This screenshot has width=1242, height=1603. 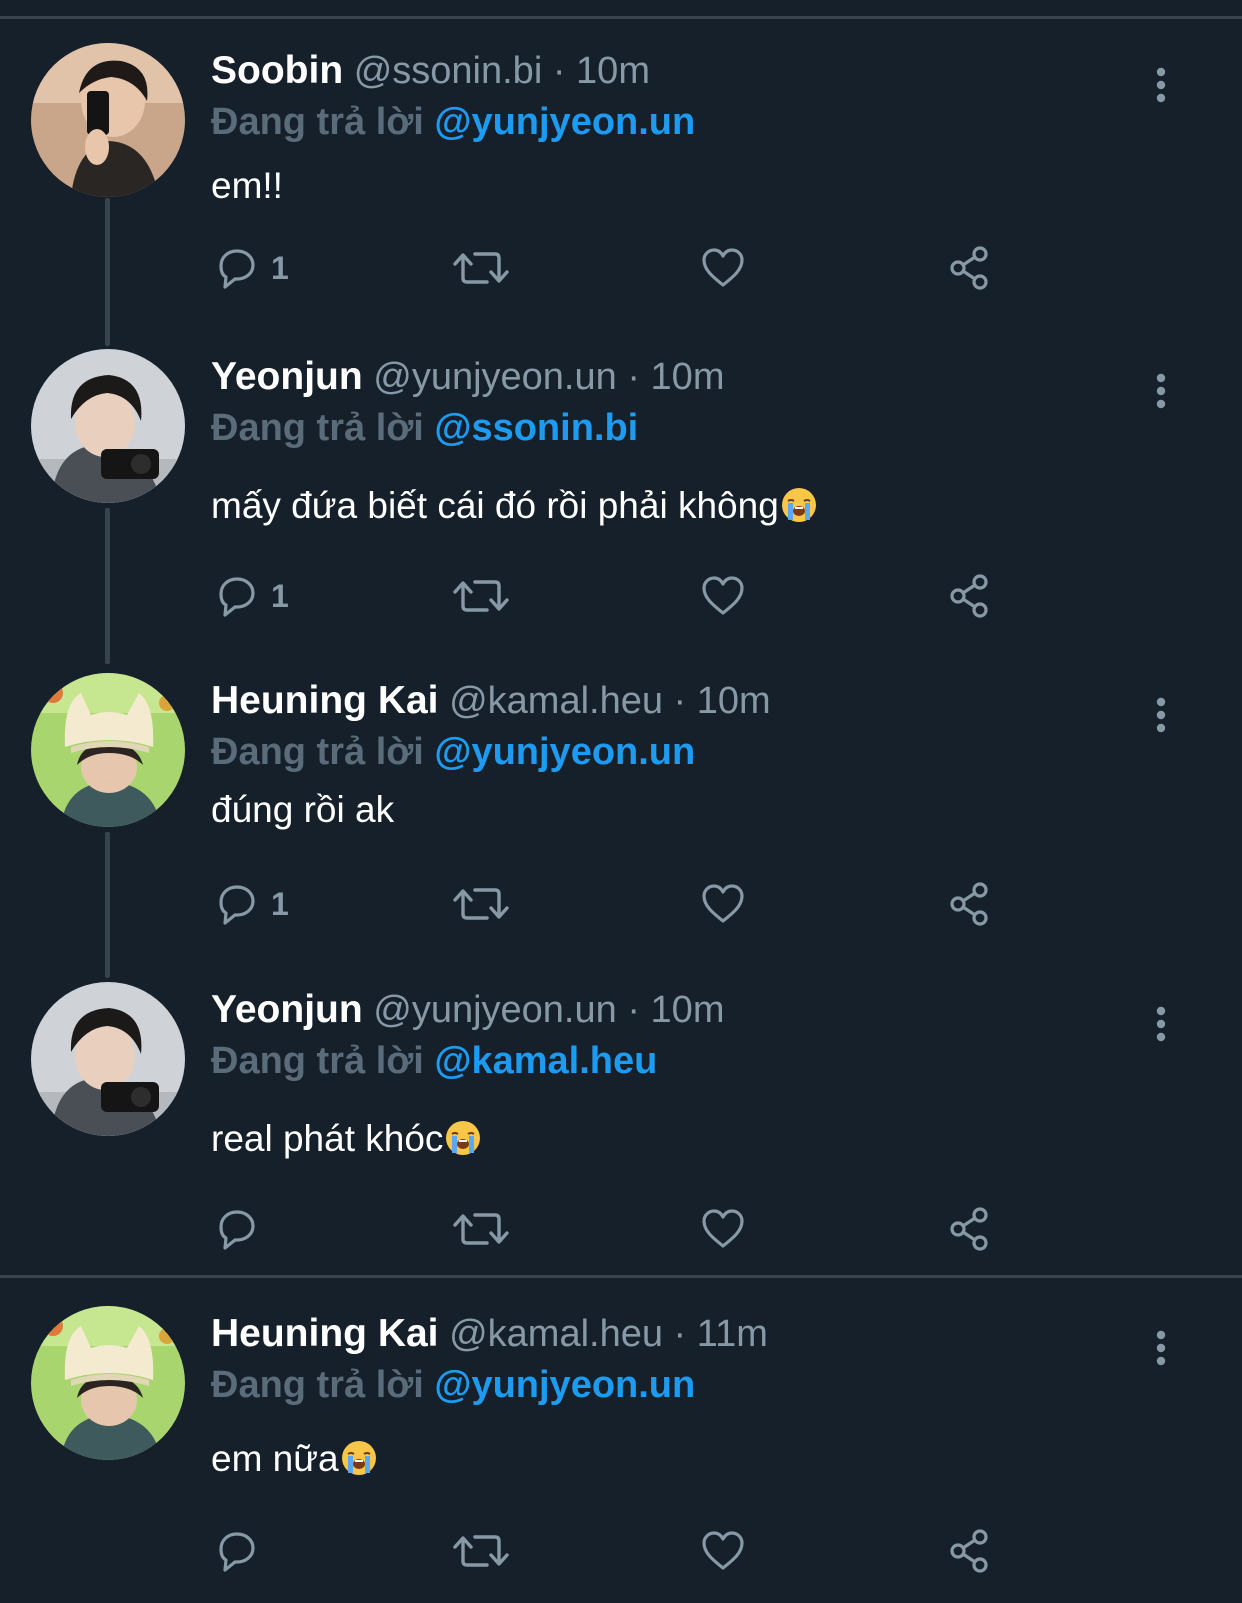 I want to click on tweet-text: mấy đứa biết cái đó rồi phải không, so click(x=514, y=506).